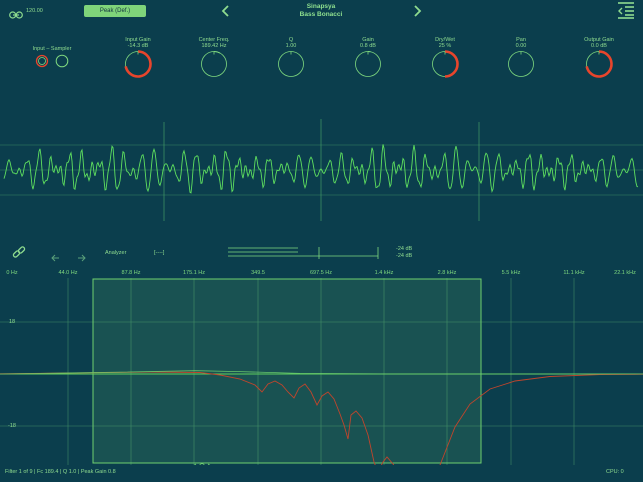  I want to click on meter-bottom-value: -24 dB, so click(404, 256).